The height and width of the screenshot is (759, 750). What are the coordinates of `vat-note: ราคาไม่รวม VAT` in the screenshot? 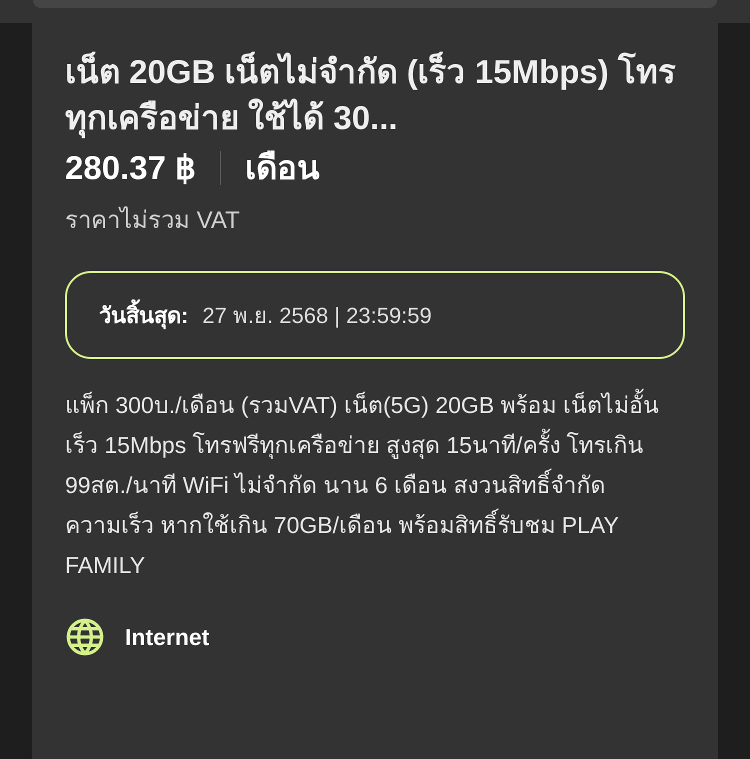 It's located at (153, 220).